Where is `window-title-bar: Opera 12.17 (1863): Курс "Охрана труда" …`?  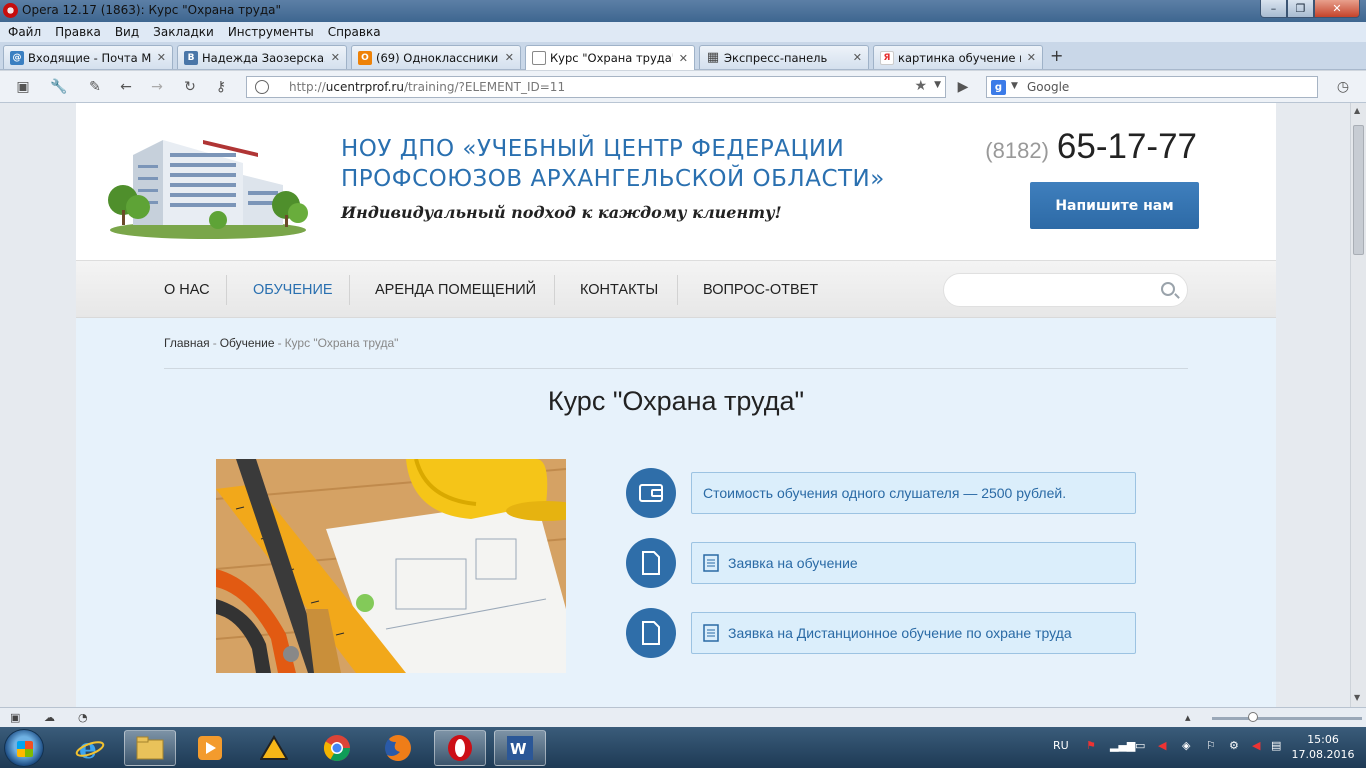 window-title-bar: Opera 12.17 (1863): Курс "Охрана труда" … is located at coordinates (683, 11).